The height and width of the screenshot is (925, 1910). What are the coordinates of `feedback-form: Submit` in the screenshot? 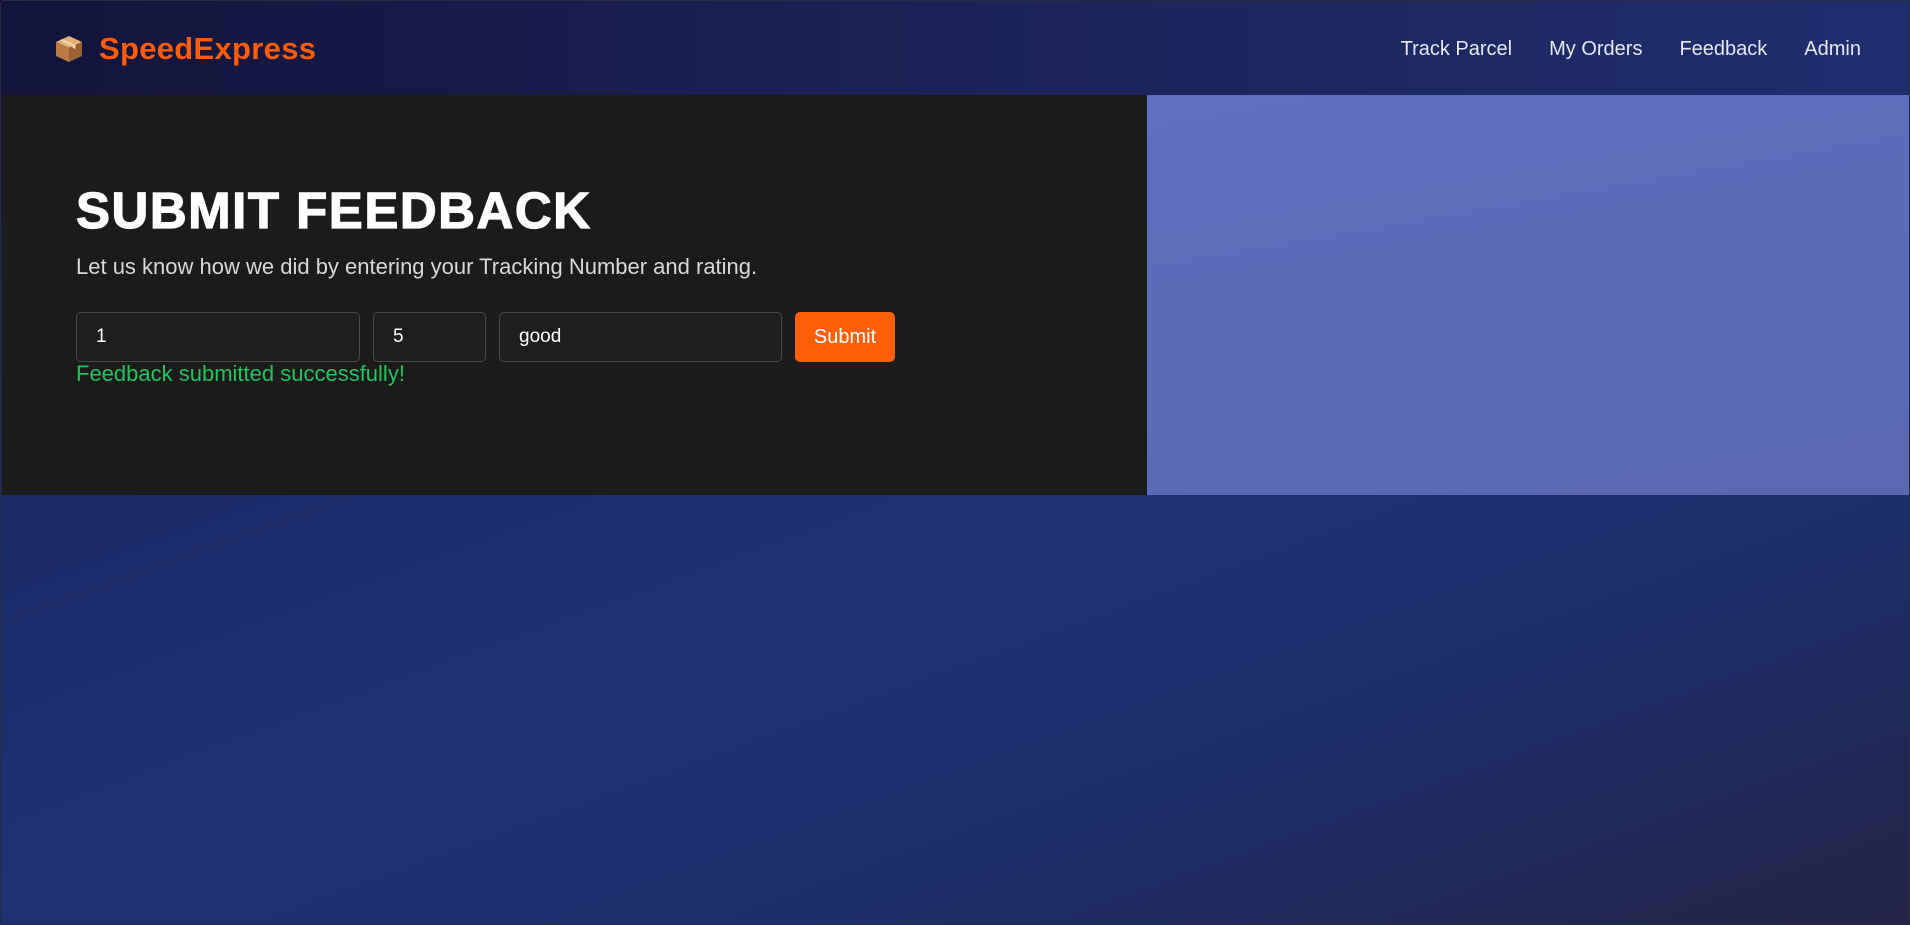 It's located at (485, 337).